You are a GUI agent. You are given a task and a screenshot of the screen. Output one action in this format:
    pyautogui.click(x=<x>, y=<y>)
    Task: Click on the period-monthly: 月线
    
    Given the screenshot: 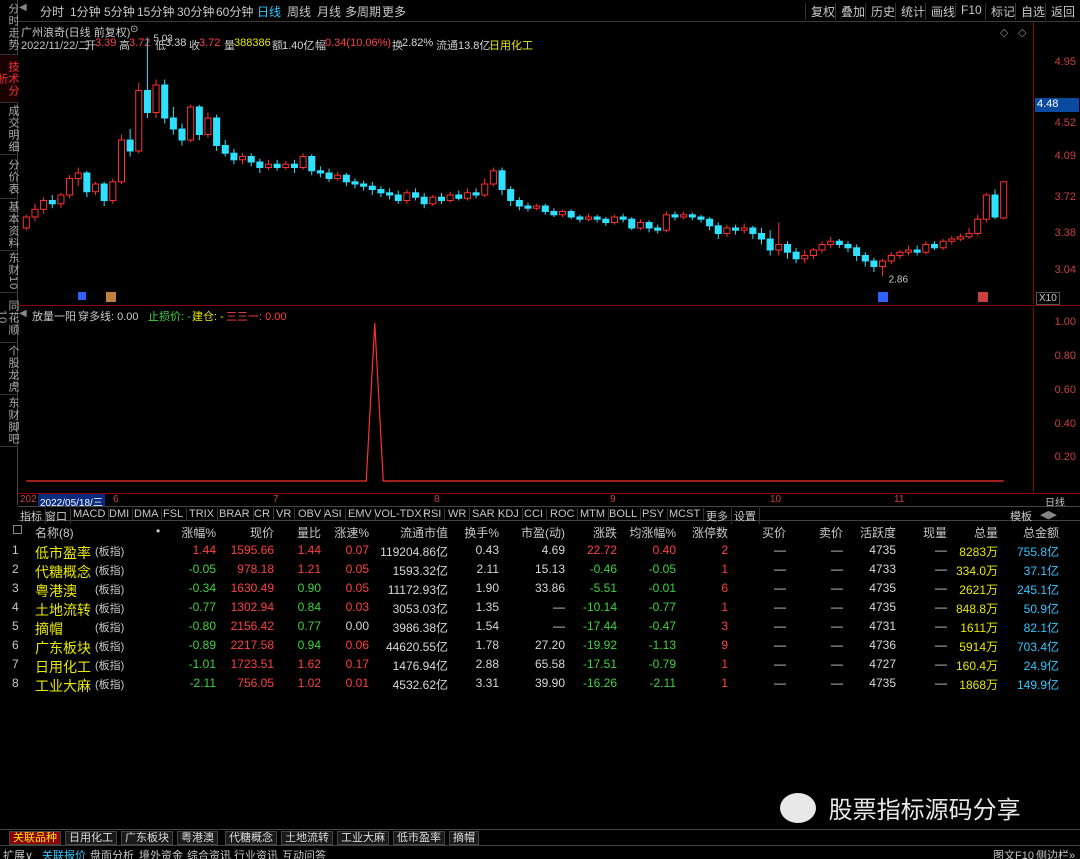 What is the action you would take?
    pyautogui.click(x=329, y=11)
    